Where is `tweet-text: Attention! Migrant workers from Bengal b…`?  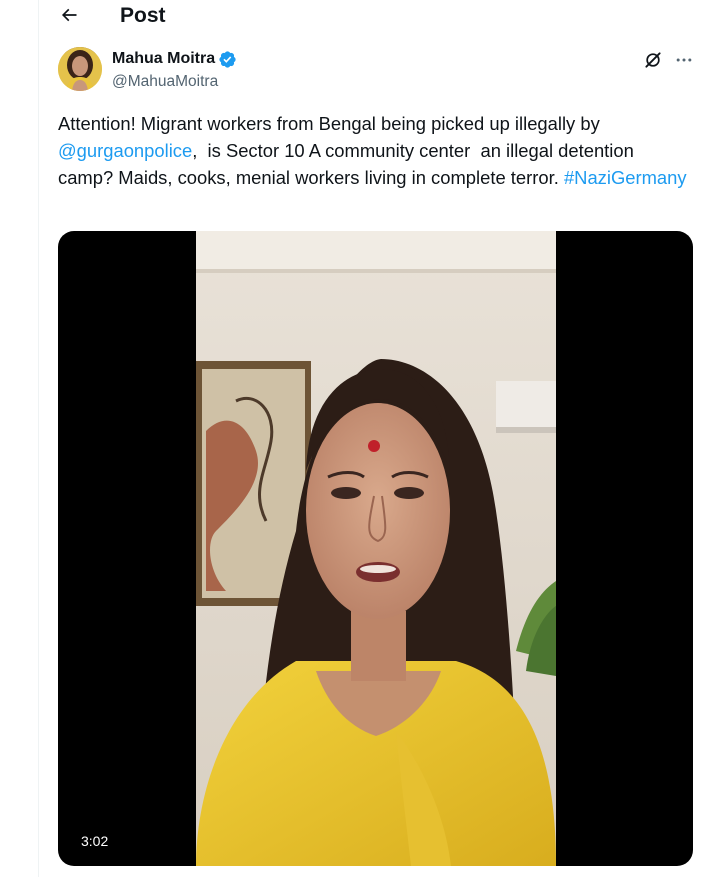 tweet-text: Attention! Migrant workers from Bengal b… is located at coordinates (373, 150).